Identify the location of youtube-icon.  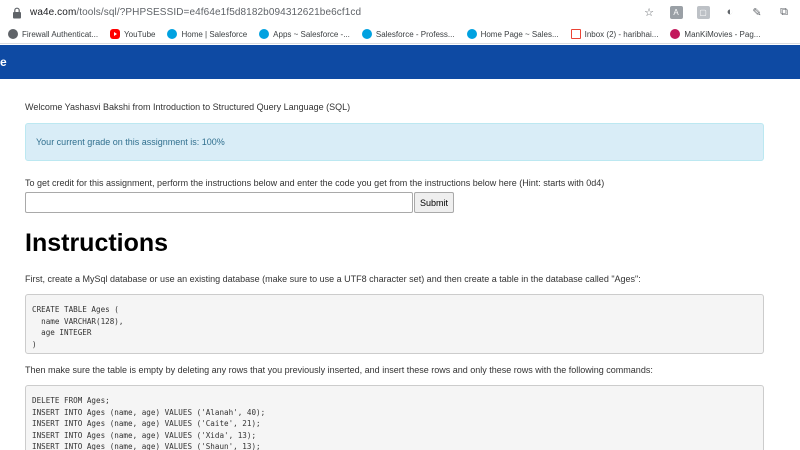
(115, 34).